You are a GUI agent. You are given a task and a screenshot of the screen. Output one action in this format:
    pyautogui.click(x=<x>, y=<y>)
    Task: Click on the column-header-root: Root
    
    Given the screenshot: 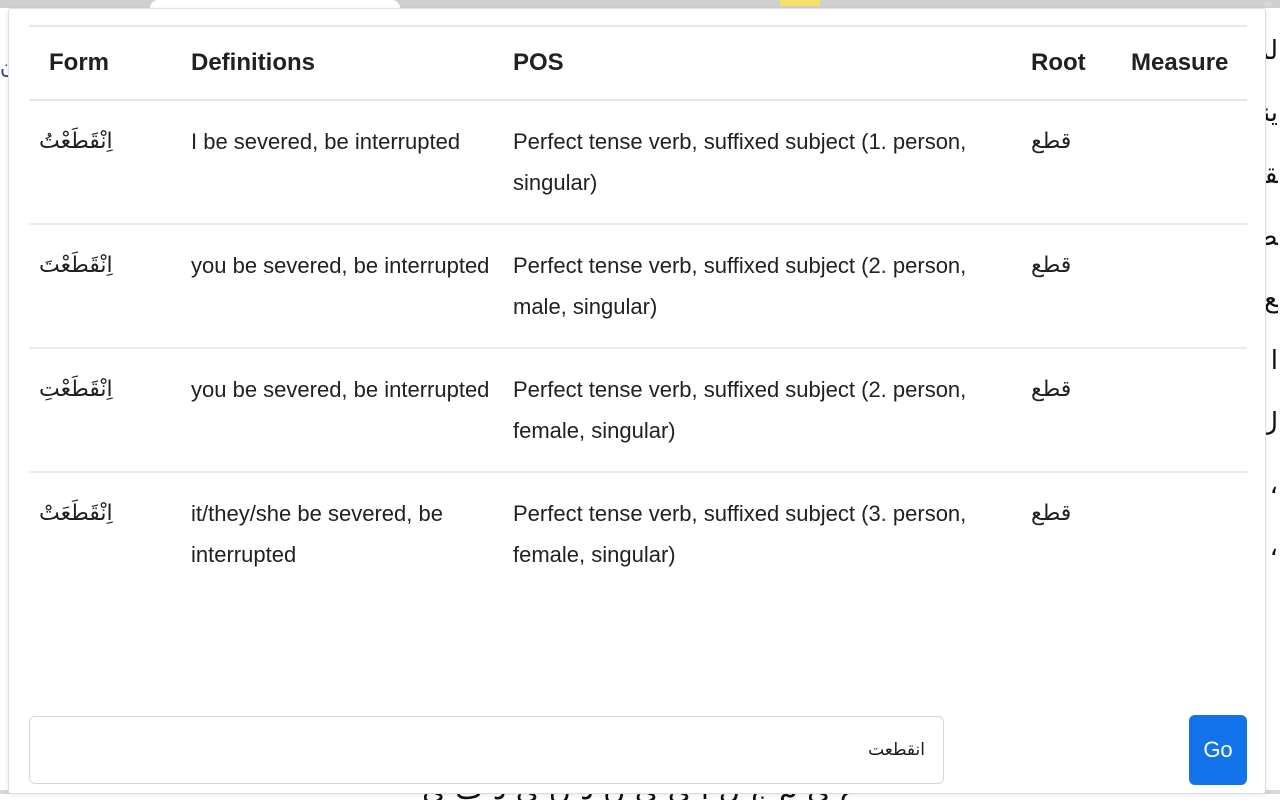 What is the action you would take?
    pyautogui.click(x=1071, y=63)
    